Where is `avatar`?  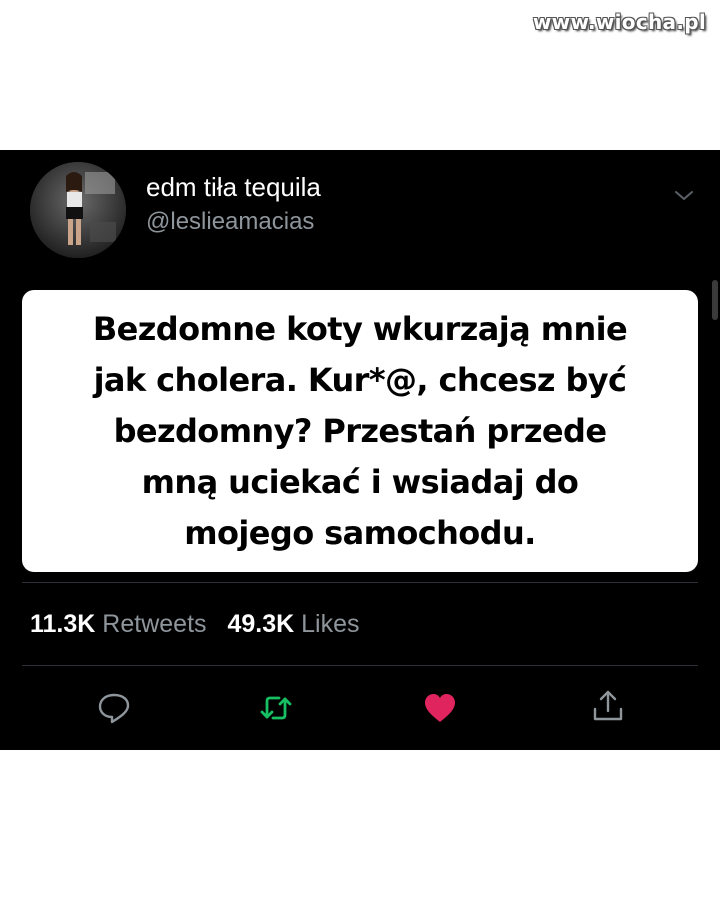 avatar is located at coordinates (78, 210).